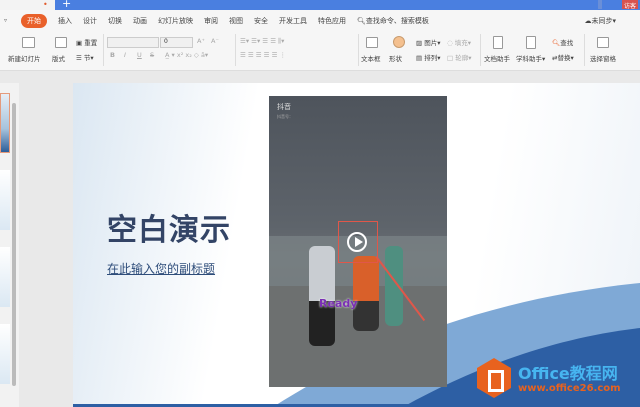  What do you see at coordinates (600, 21) in the screenshot?
I see `sync-status: ☁未同步▾` at bounding box center [600, 21].